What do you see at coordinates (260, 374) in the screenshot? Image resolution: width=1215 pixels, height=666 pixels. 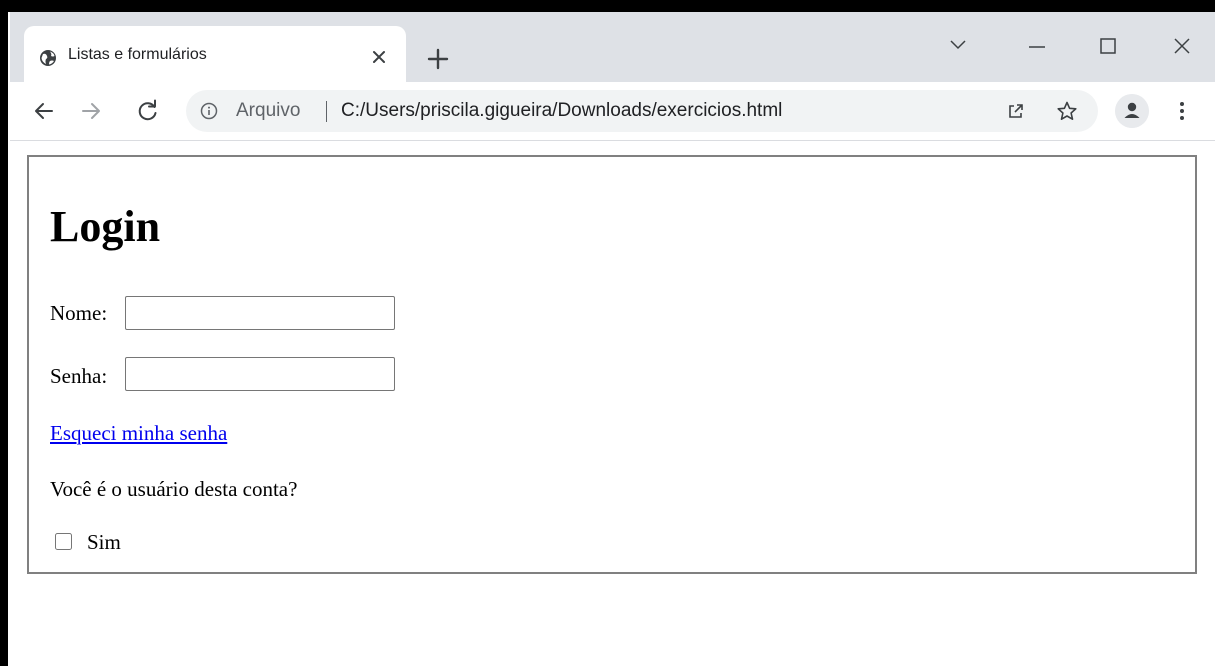 I see `password-input` at bounding box center [260, 374].